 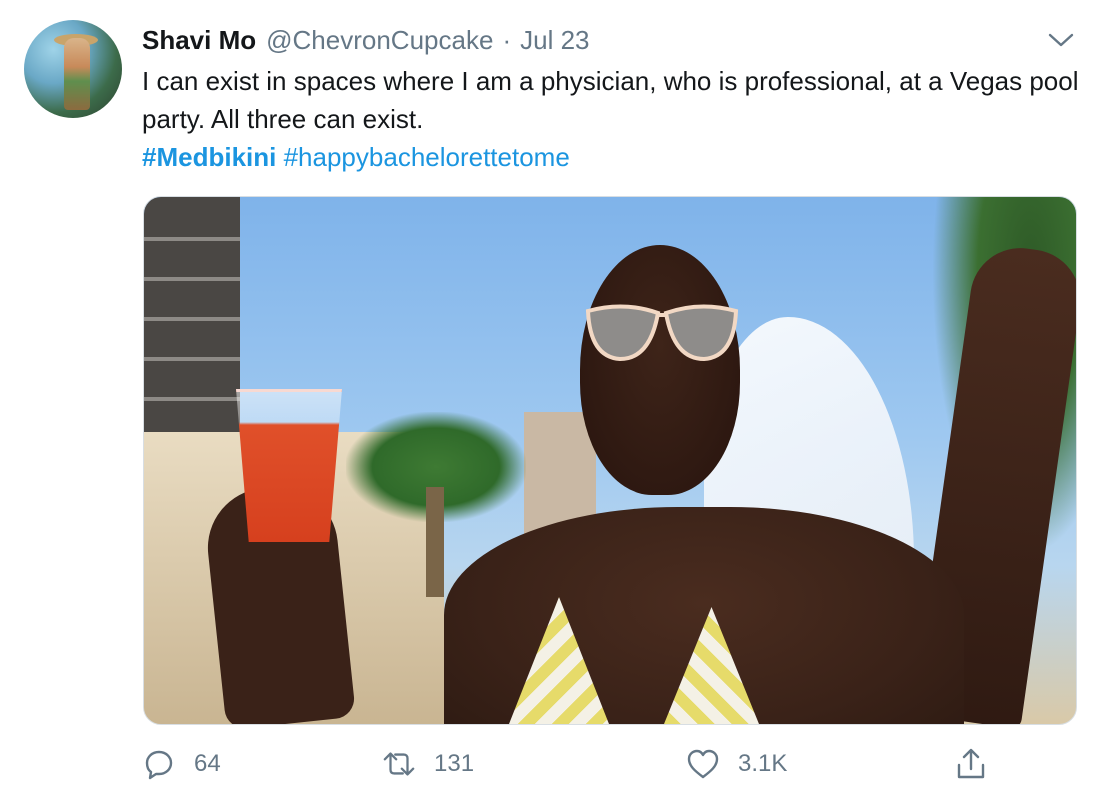 I want to click on like-count: 3.1K, so click(x=763, y=763).